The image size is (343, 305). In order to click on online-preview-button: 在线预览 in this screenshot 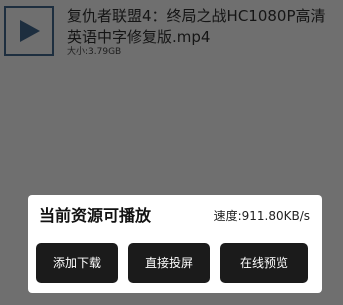, I will do `click(264, 263)`.